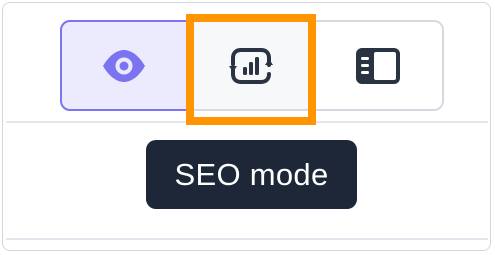 Image resolution: width=495 pixels, height=255 pixels. I want to click on preview-mode-button, so click(124, 65).